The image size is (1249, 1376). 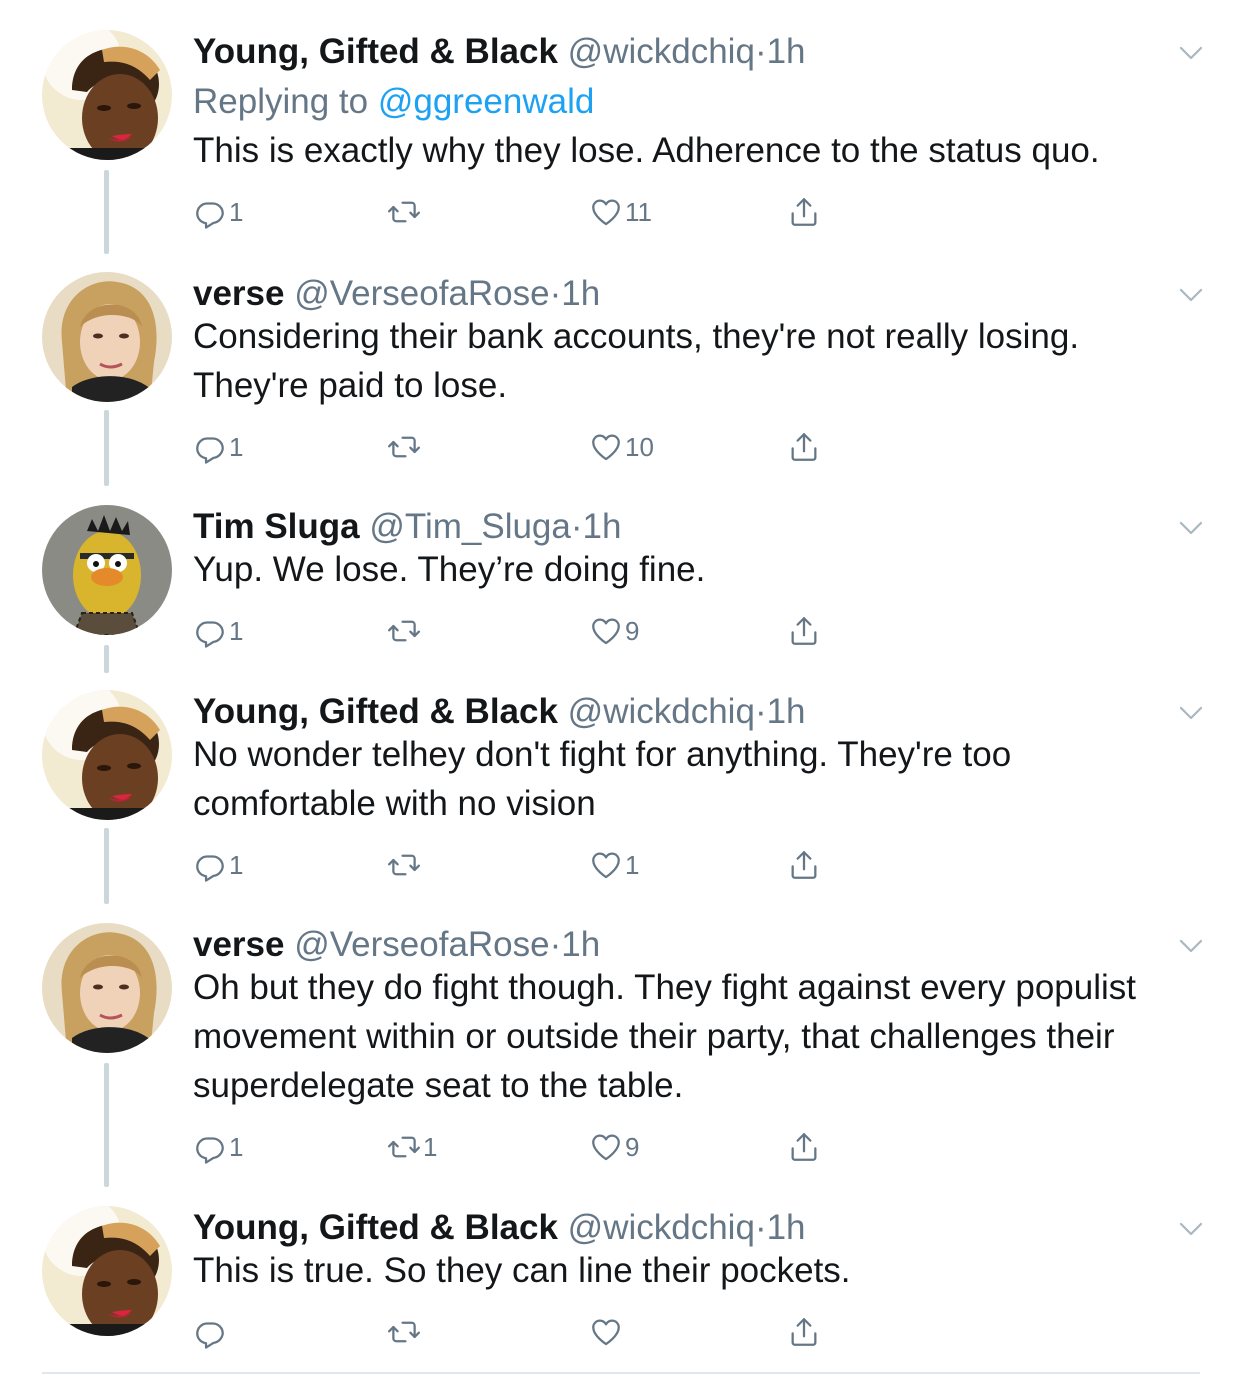 I want to click on author-name: Tim Sluga, so click(x=276, y=526).